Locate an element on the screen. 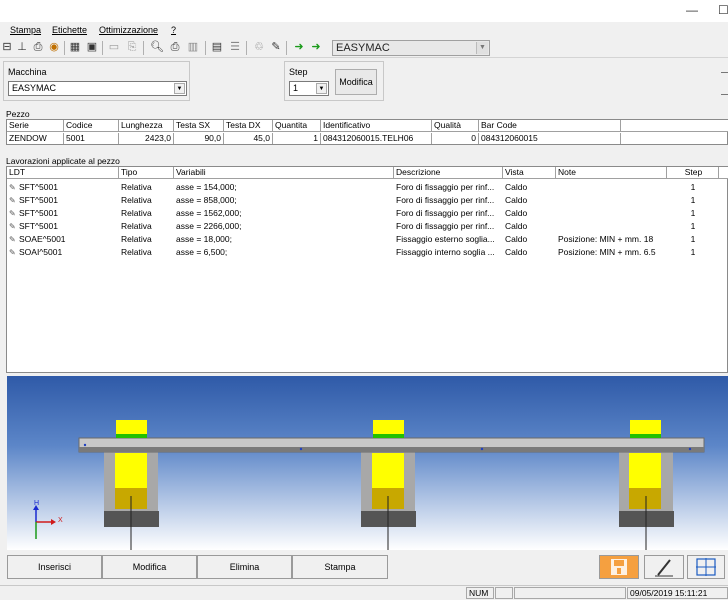  step-label: Step is located at coordinates (298, 72).